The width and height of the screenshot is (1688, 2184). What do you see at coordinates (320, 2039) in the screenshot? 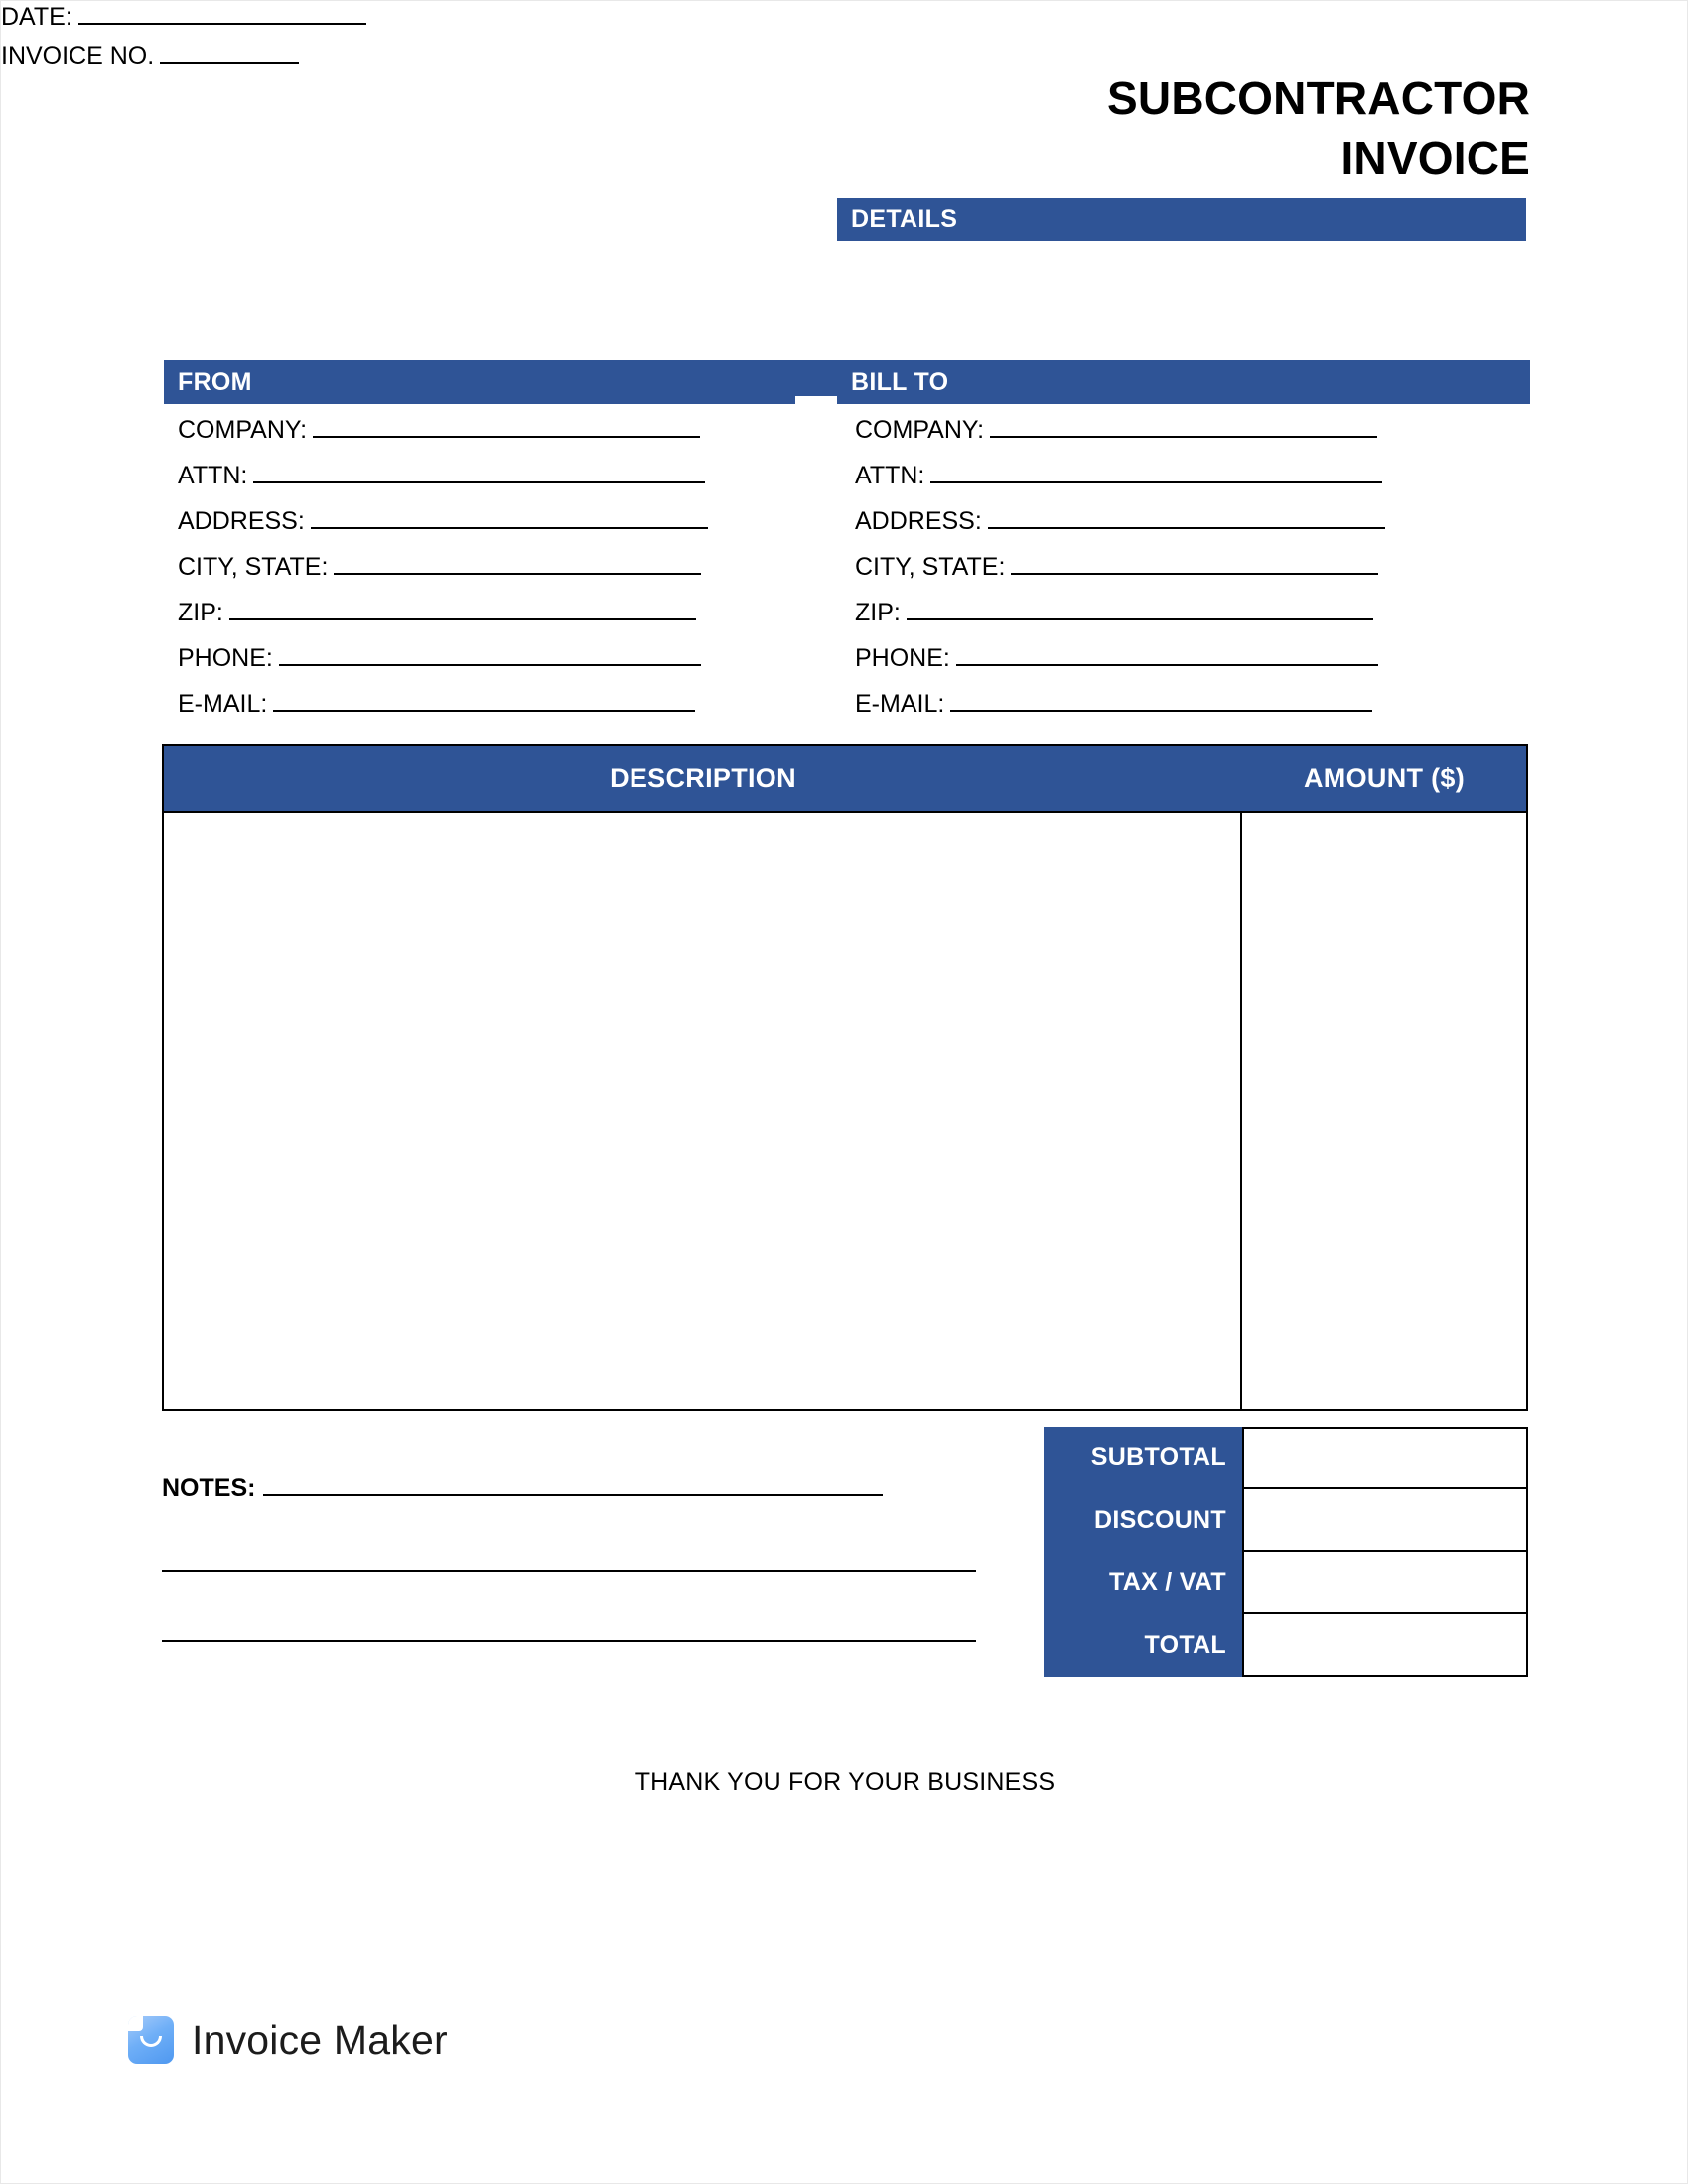
I see `brand-name: Invoice Maker` at bounding box center [320, 2039].